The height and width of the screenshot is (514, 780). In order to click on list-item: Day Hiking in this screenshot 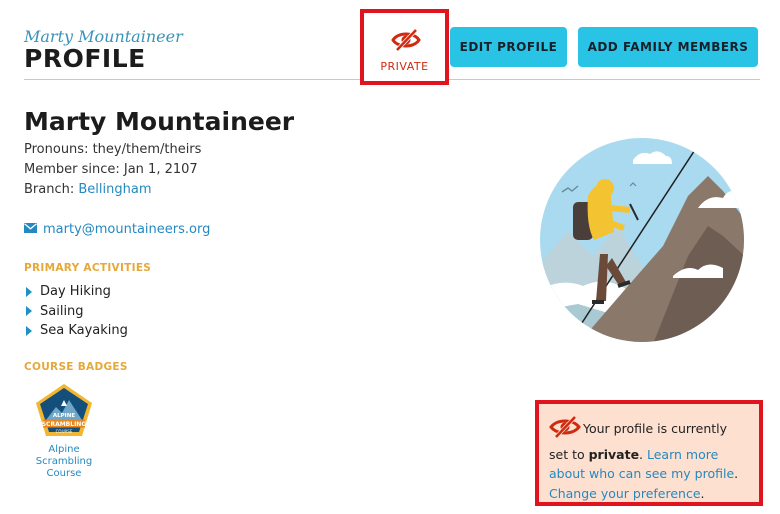, I will do `click(77, 292)`.